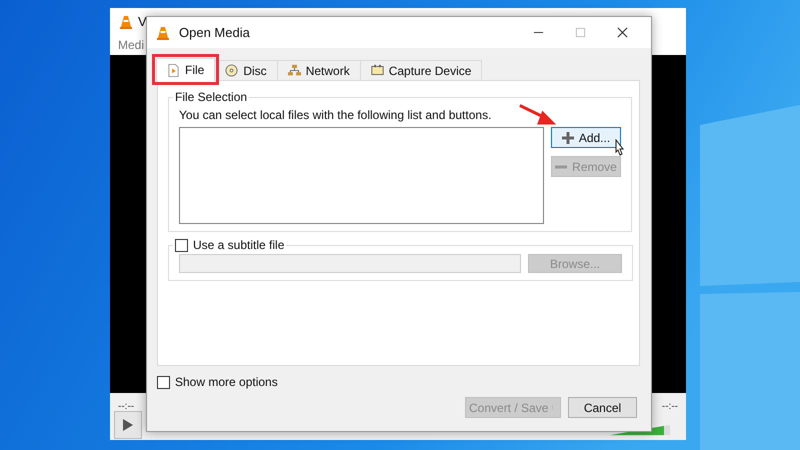 The image size is (800, 450). I want to click on dialog-title: Open Media, so click(214, 32).